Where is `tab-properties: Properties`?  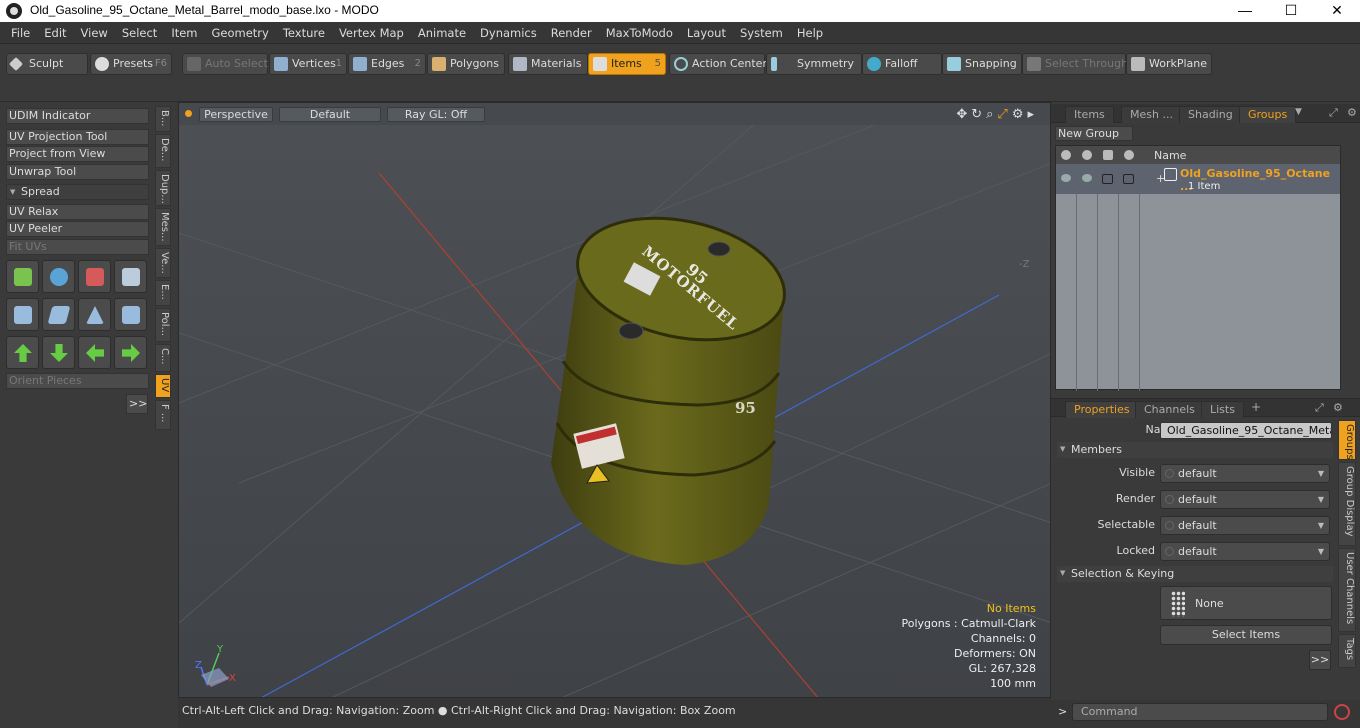
tab-properties: Properties is located at coordinates (1102, 409).